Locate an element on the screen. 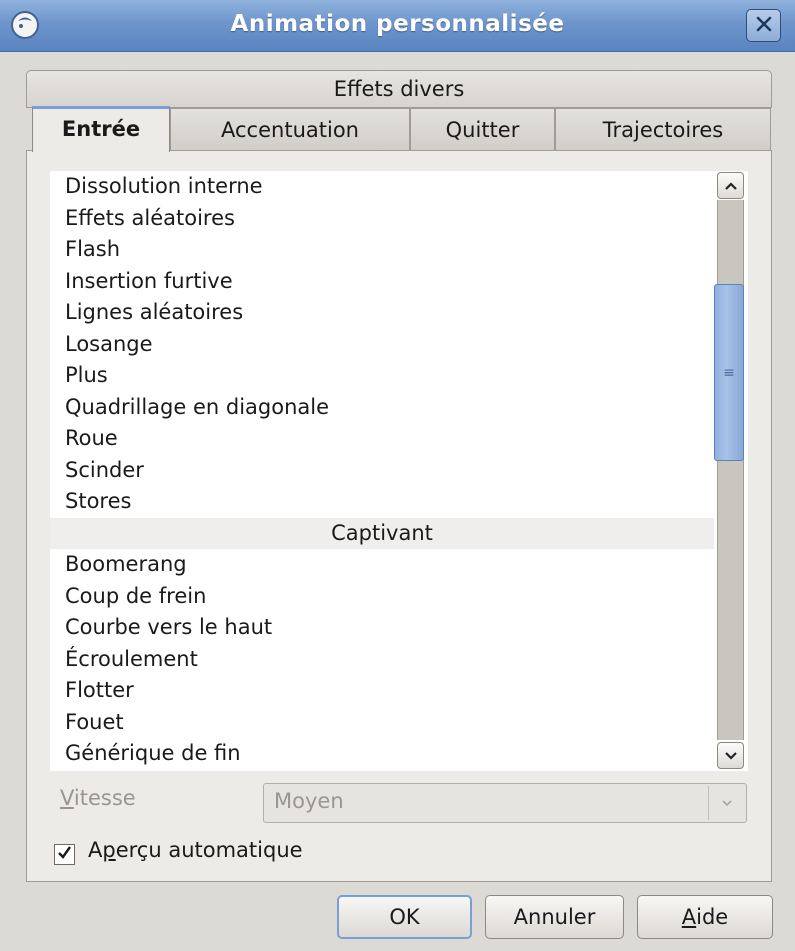 The width and height of the screenshot is (795, 951). chevron-up-icon is located at coordinates (731, 185).